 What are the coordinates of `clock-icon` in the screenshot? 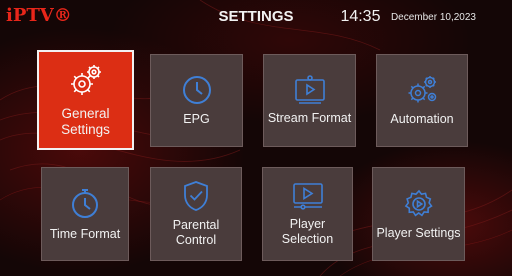 It's located at (197, 90).